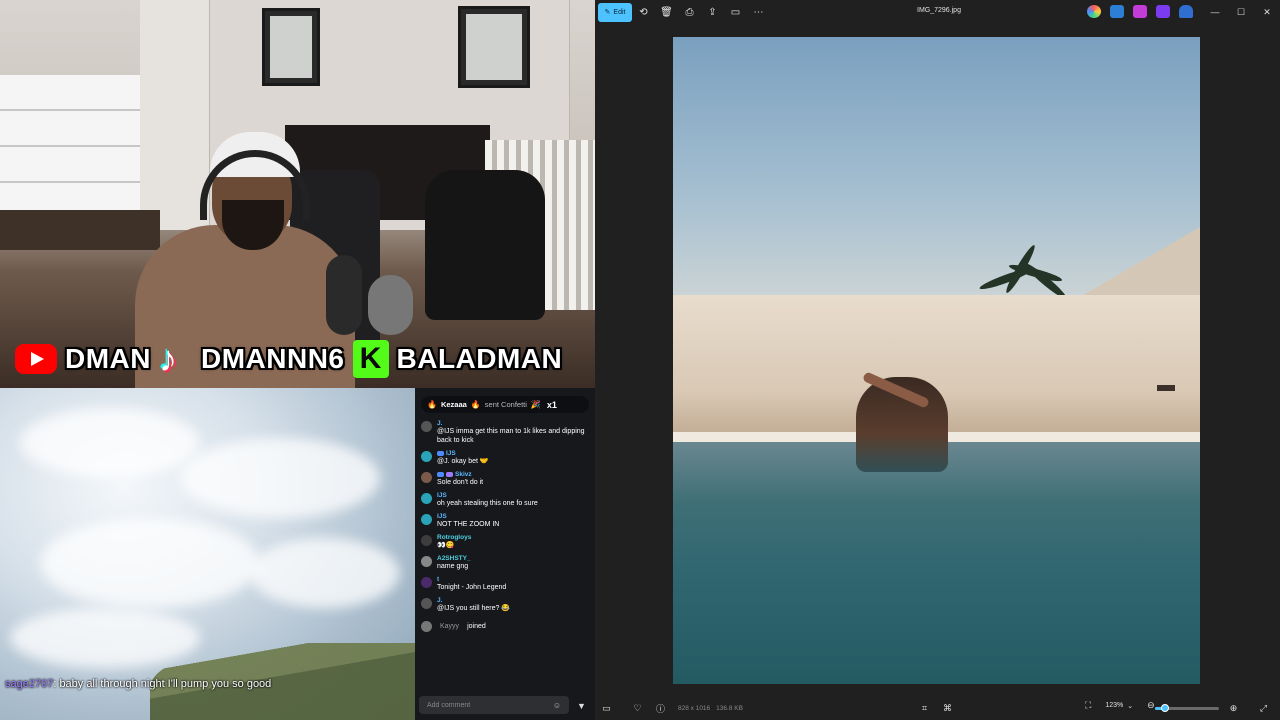 The image size is (1280, 720). I want to click on chevron-down-icon: ⌄, so click(1130, 706).